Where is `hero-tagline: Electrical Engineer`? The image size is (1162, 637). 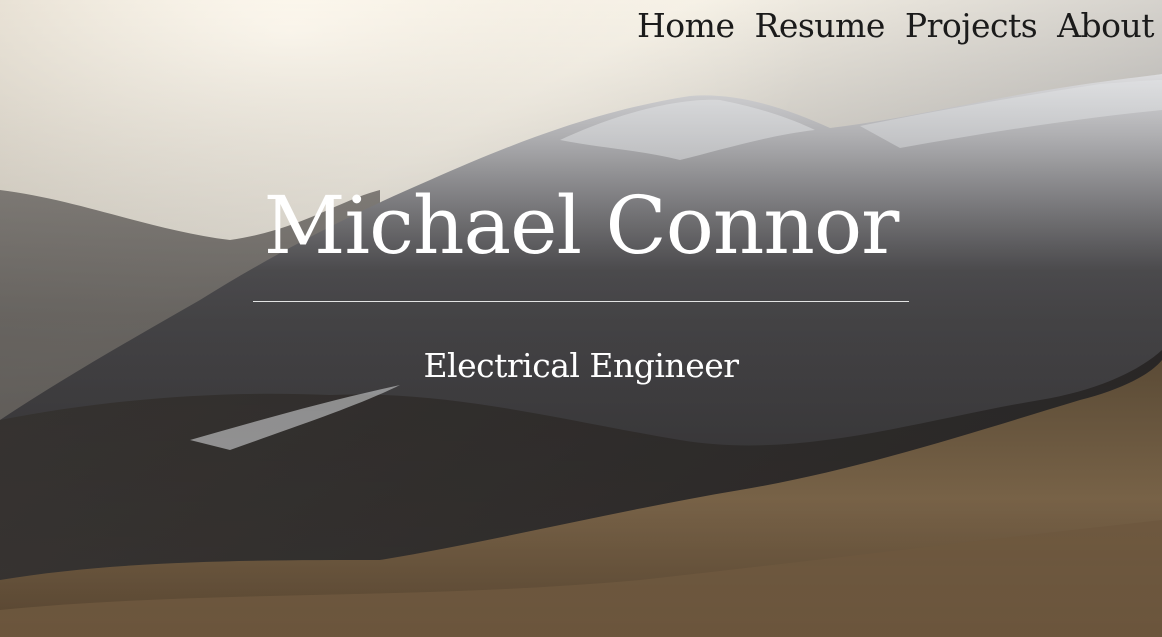
hero-tagline: Electrical Engineer is located at coordinates (581, 365).